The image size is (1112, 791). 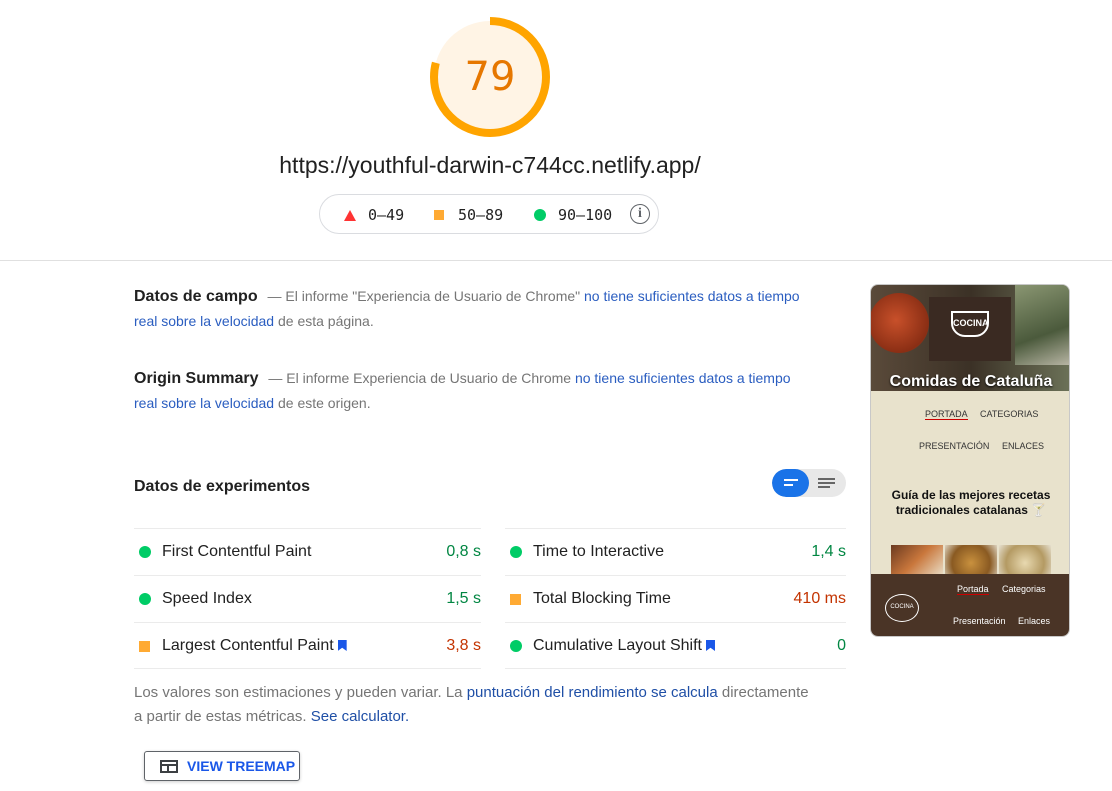 What do you see at coordinates (540, 215) in the screenshot?
I see `green-circle-icon` at bounding box center [540, 215].